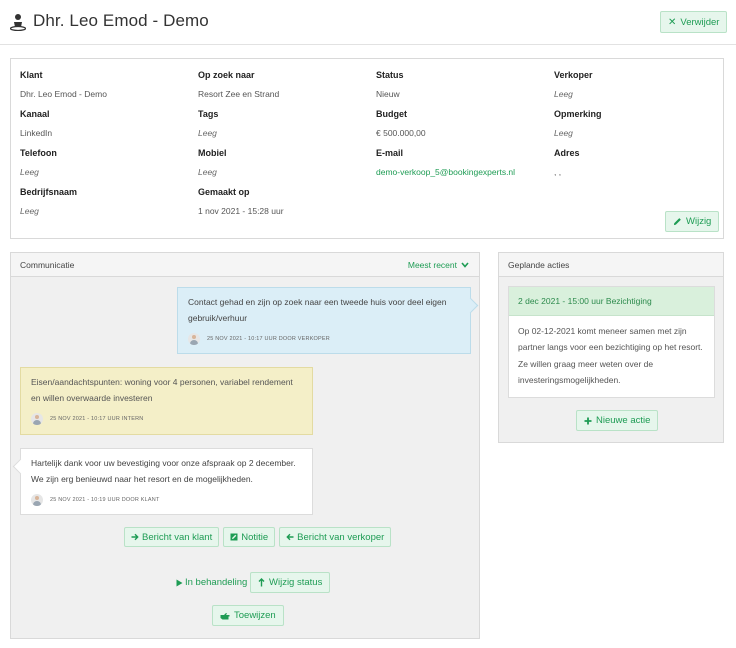 Image resolution: width=736 pixels, height=648 pixels. What do you see at coordinates (268, 339) in the screenshot?
I see `message-timestamp: 25 NOV 2021 - 10:17 UUR DOOR VERKOPER` at bounding box center [268, 339].